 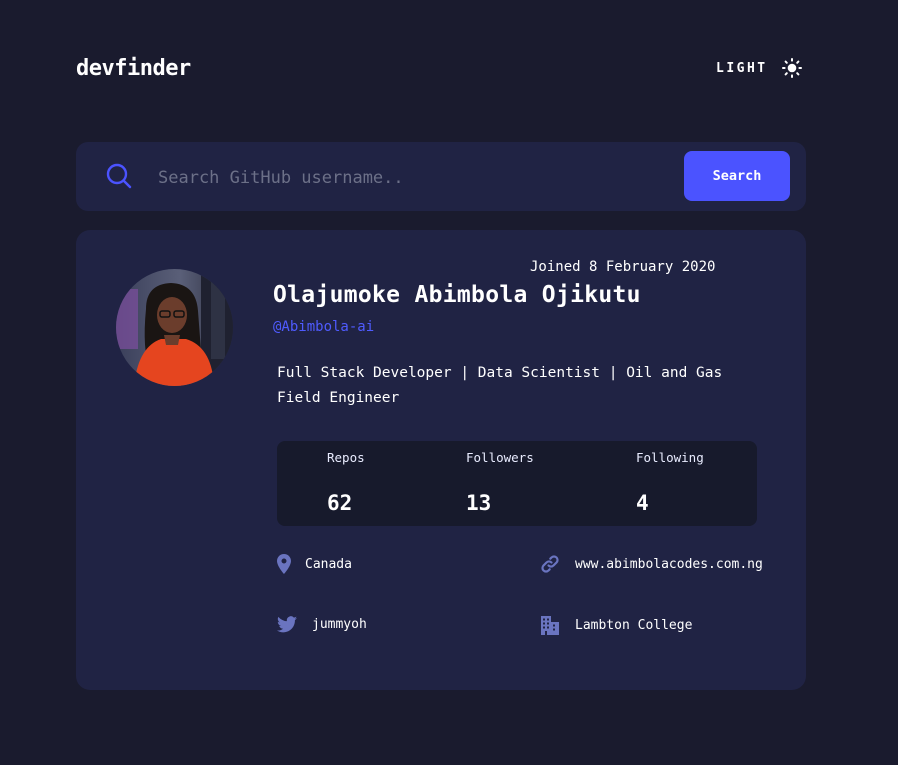 I want to click on stat-following-label: Following, so click(x=670, y=457).